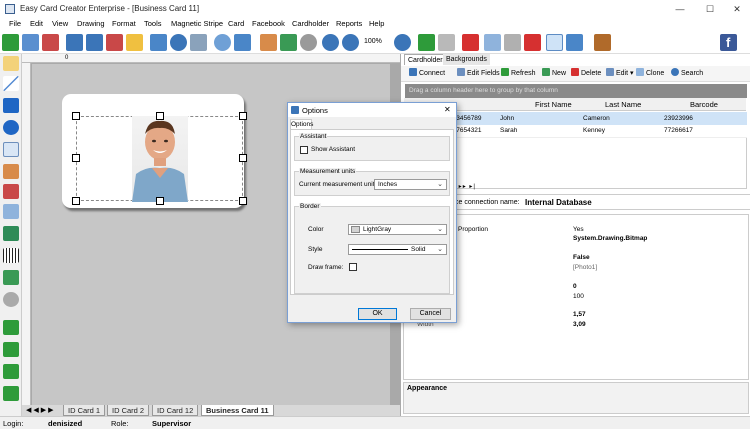  Describe the element at coordinates (30, 42) in the screenshot. I see `open-card-icon` at that location.